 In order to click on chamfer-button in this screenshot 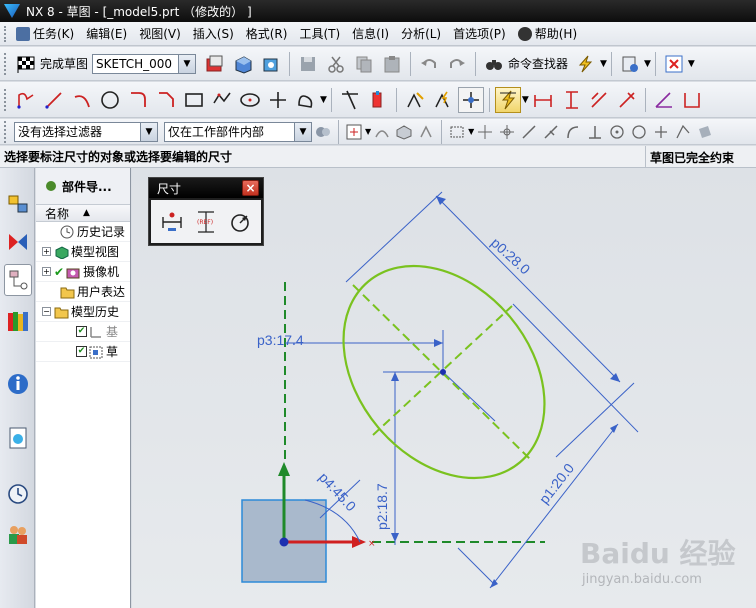, I will do `click(166, 100)`.